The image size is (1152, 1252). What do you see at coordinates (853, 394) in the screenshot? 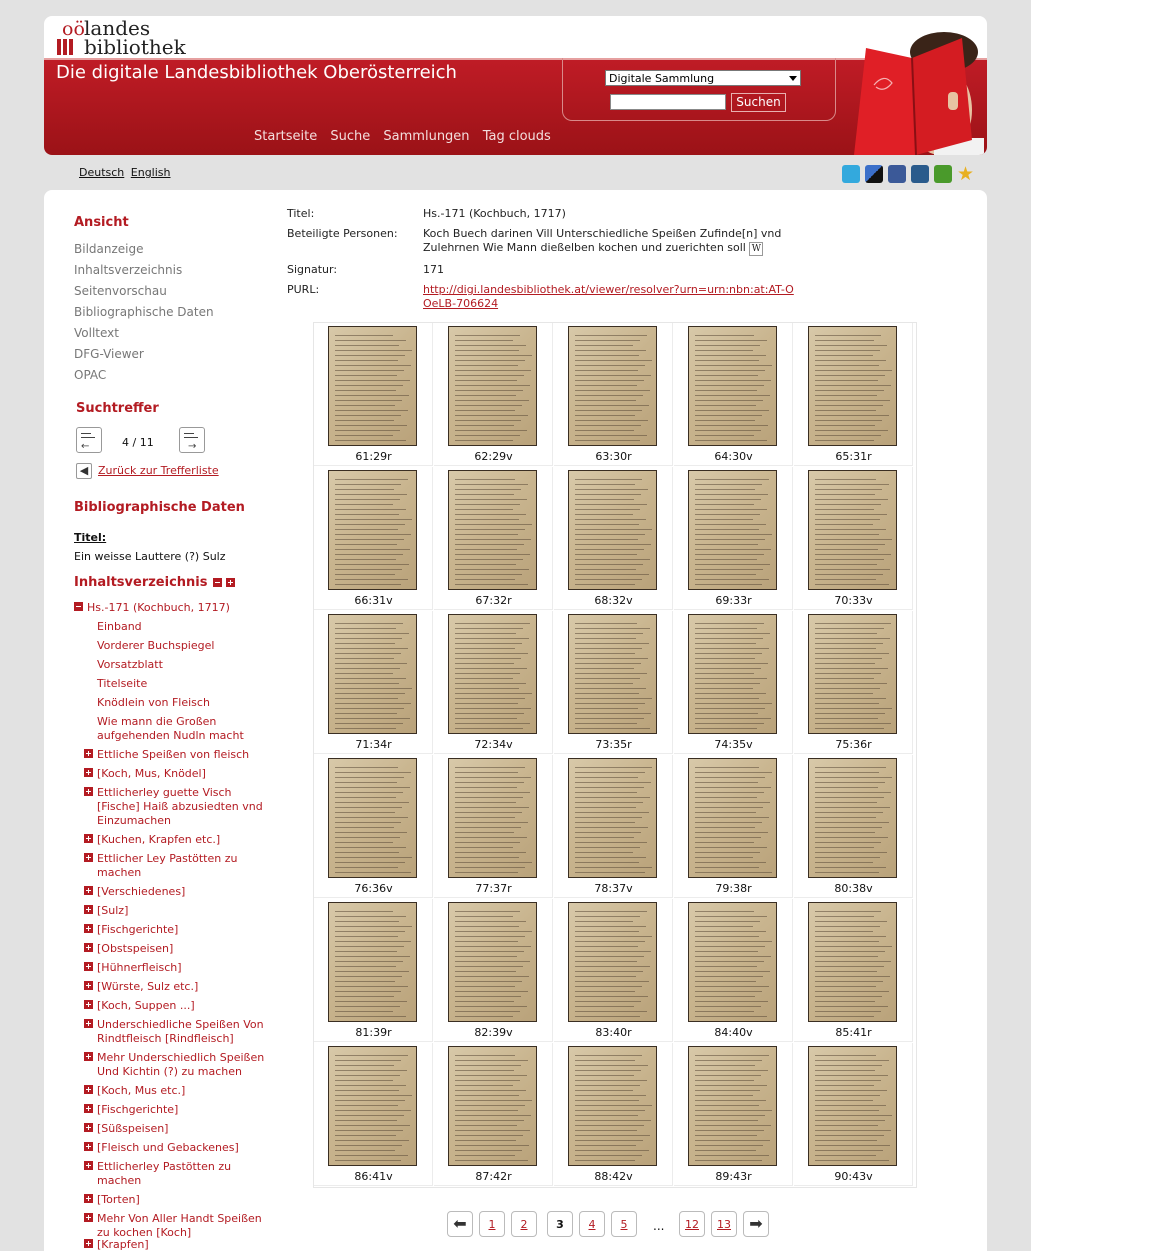
I see `thumbnail-cell: 65:31r` at bounding box center [853, 394].